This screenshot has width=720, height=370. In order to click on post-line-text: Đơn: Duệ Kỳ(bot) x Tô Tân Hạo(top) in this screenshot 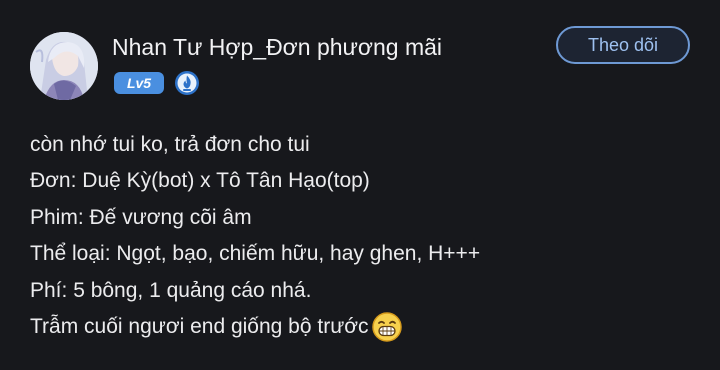, I will do `click(200, 181)`.